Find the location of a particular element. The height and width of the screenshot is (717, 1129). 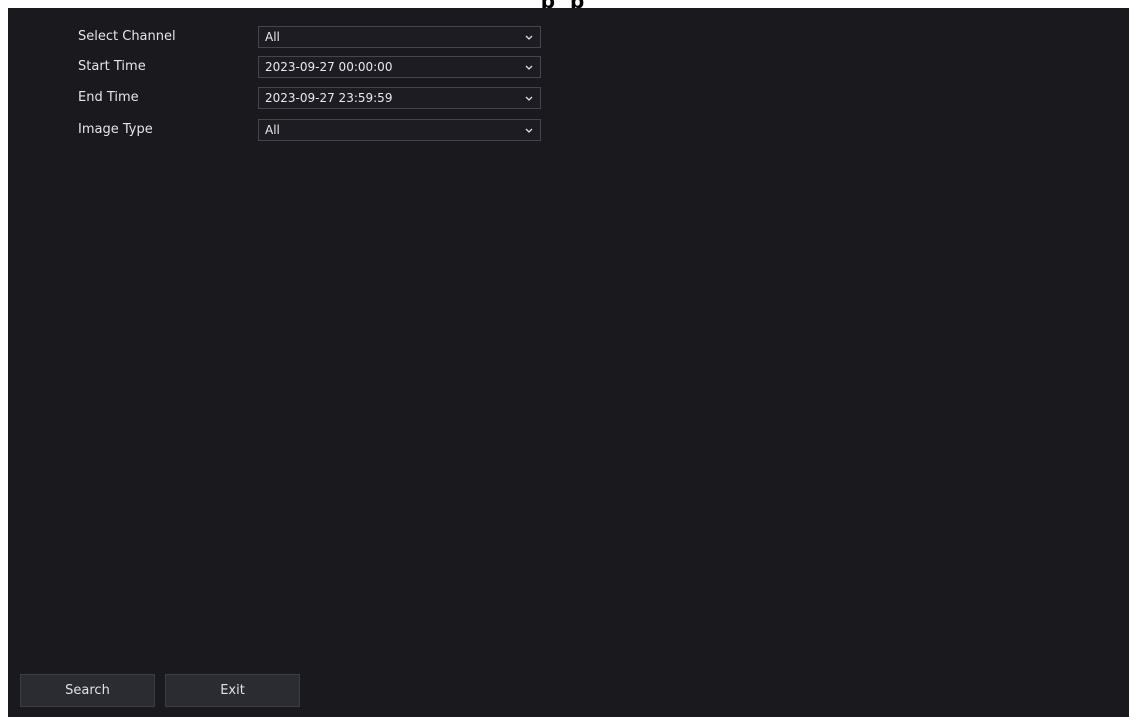

start-time-dropdown: 2023-09-27 00:00:00 is located at coordinates (399, 67).